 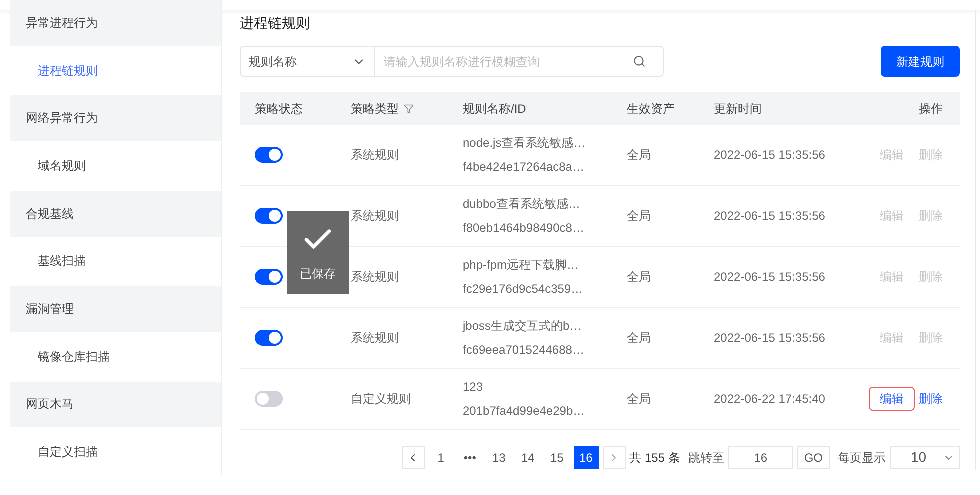 I want to click on sidebar-group: 漏洞管理, so click(x=115, y=309).